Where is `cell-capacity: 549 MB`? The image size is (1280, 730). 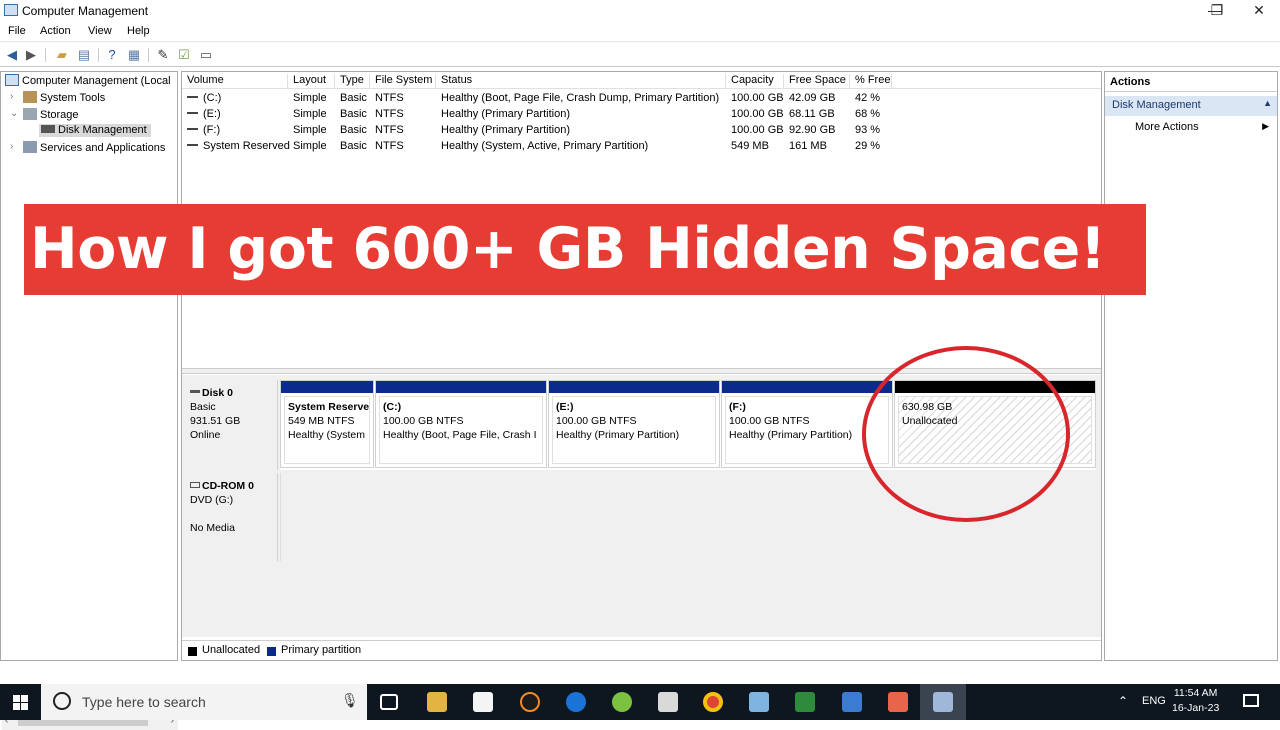 cell-capacity: 549 MB is located at coordinates (750, 146).